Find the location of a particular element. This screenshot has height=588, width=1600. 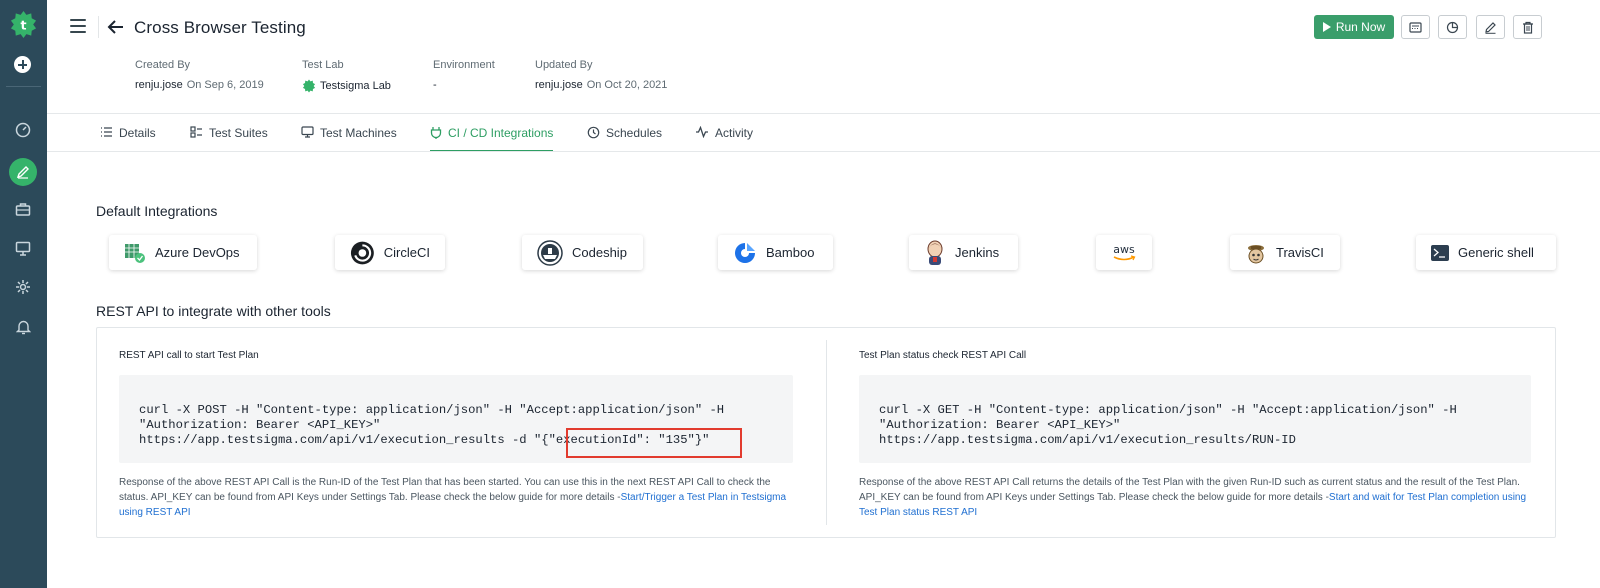

rest-api-title: REST API to integrate with other tools is located at coordinates (213, 311).